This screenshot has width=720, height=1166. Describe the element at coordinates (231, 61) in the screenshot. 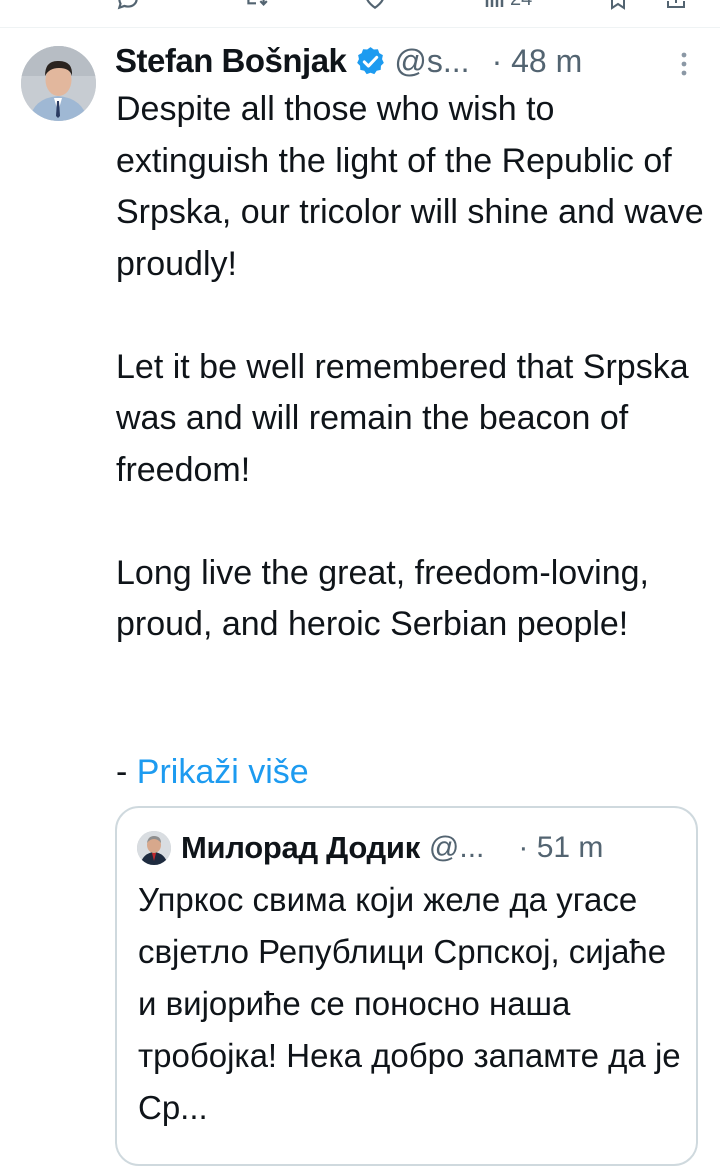

I see `author-name: Stefan Bošnjak` at that location.